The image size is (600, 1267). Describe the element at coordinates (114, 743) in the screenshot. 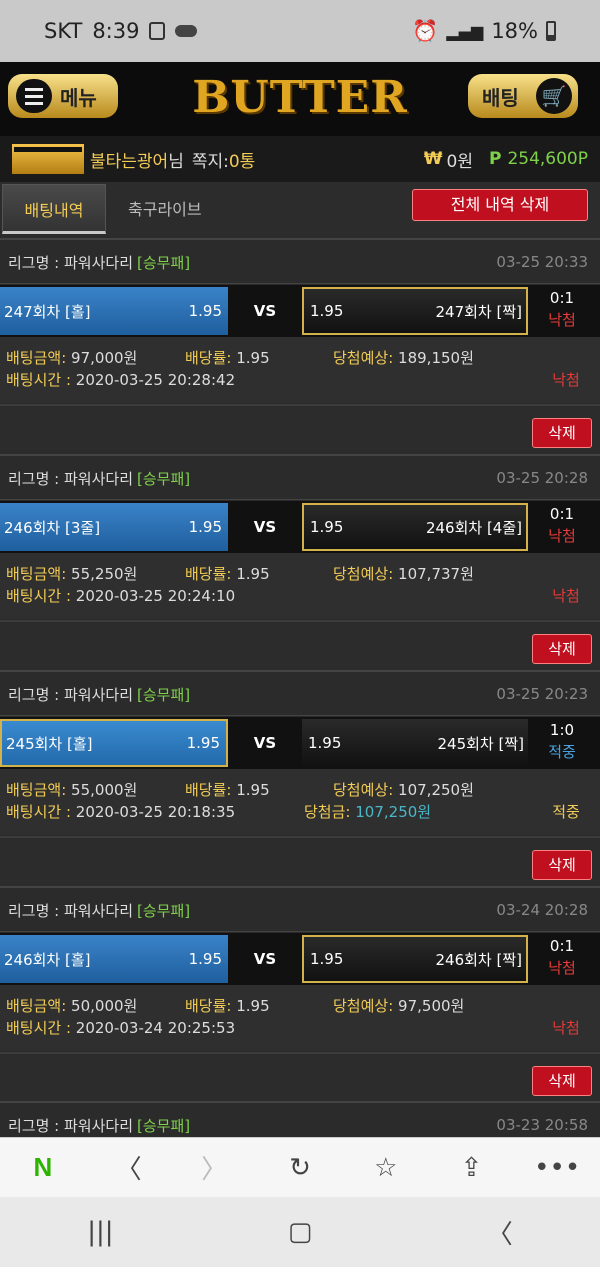

I see `home-pick: 245회차 [홀] 1.95` at that location.